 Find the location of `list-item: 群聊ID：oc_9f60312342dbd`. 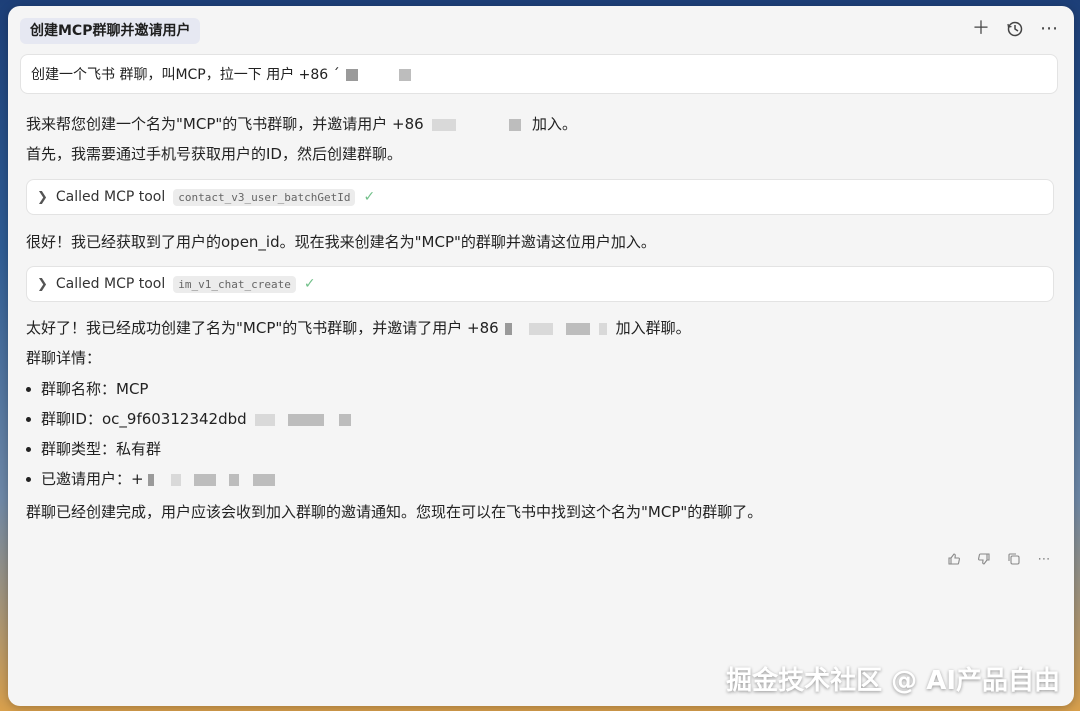

list-item: 群聊ID：oc_9f60312342dbd is located at coordinates (188, 418).